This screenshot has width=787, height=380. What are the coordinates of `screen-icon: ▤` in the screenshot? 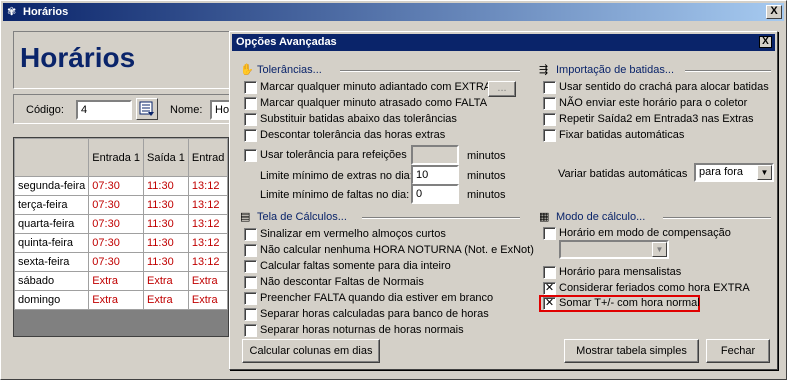 It's located at (245, 217).